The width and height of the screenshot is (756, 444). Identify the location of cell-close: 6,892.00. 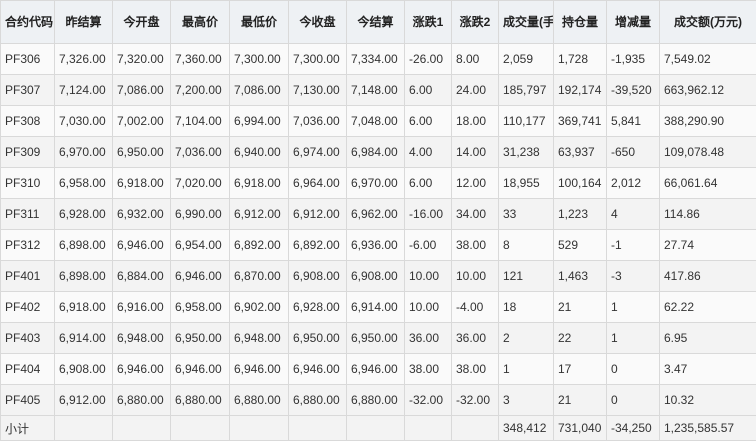
(317, 245).